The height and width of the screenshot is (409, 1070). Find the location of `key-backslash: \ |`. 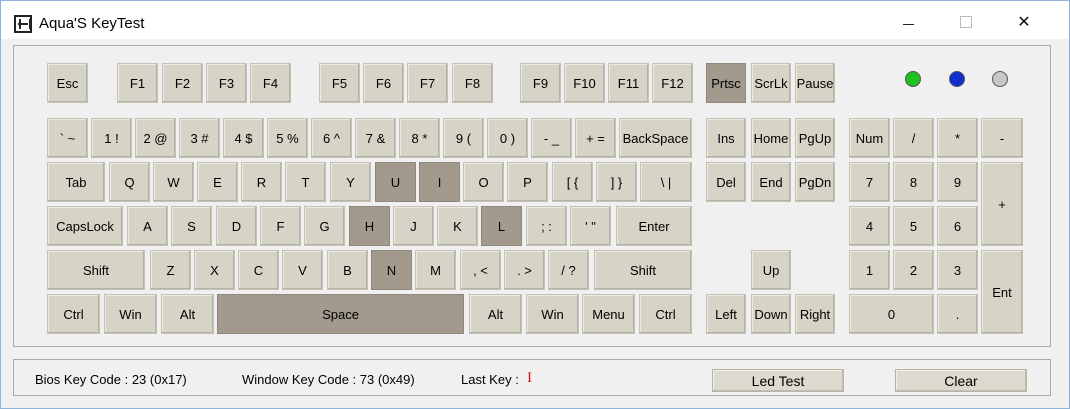

key-backslash: \ | is located at coordinates (666, 182).